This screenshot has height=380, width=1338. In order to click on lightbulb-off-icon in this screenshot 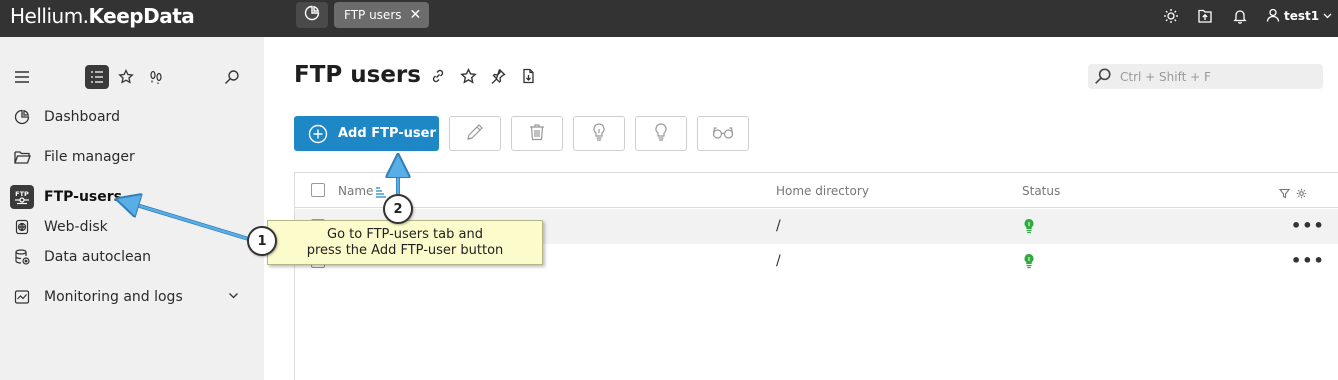, I will do `click(661, 134)`.